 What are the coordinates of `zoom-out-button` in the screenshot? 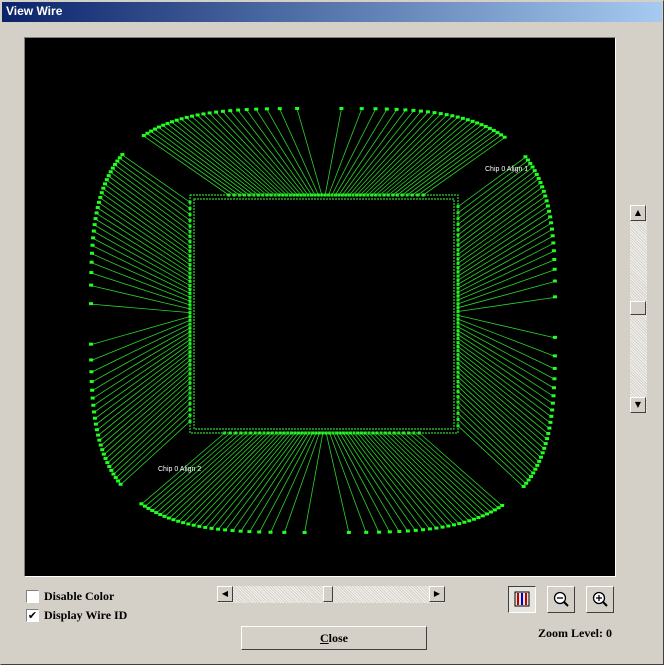 It's located at (561, 599).